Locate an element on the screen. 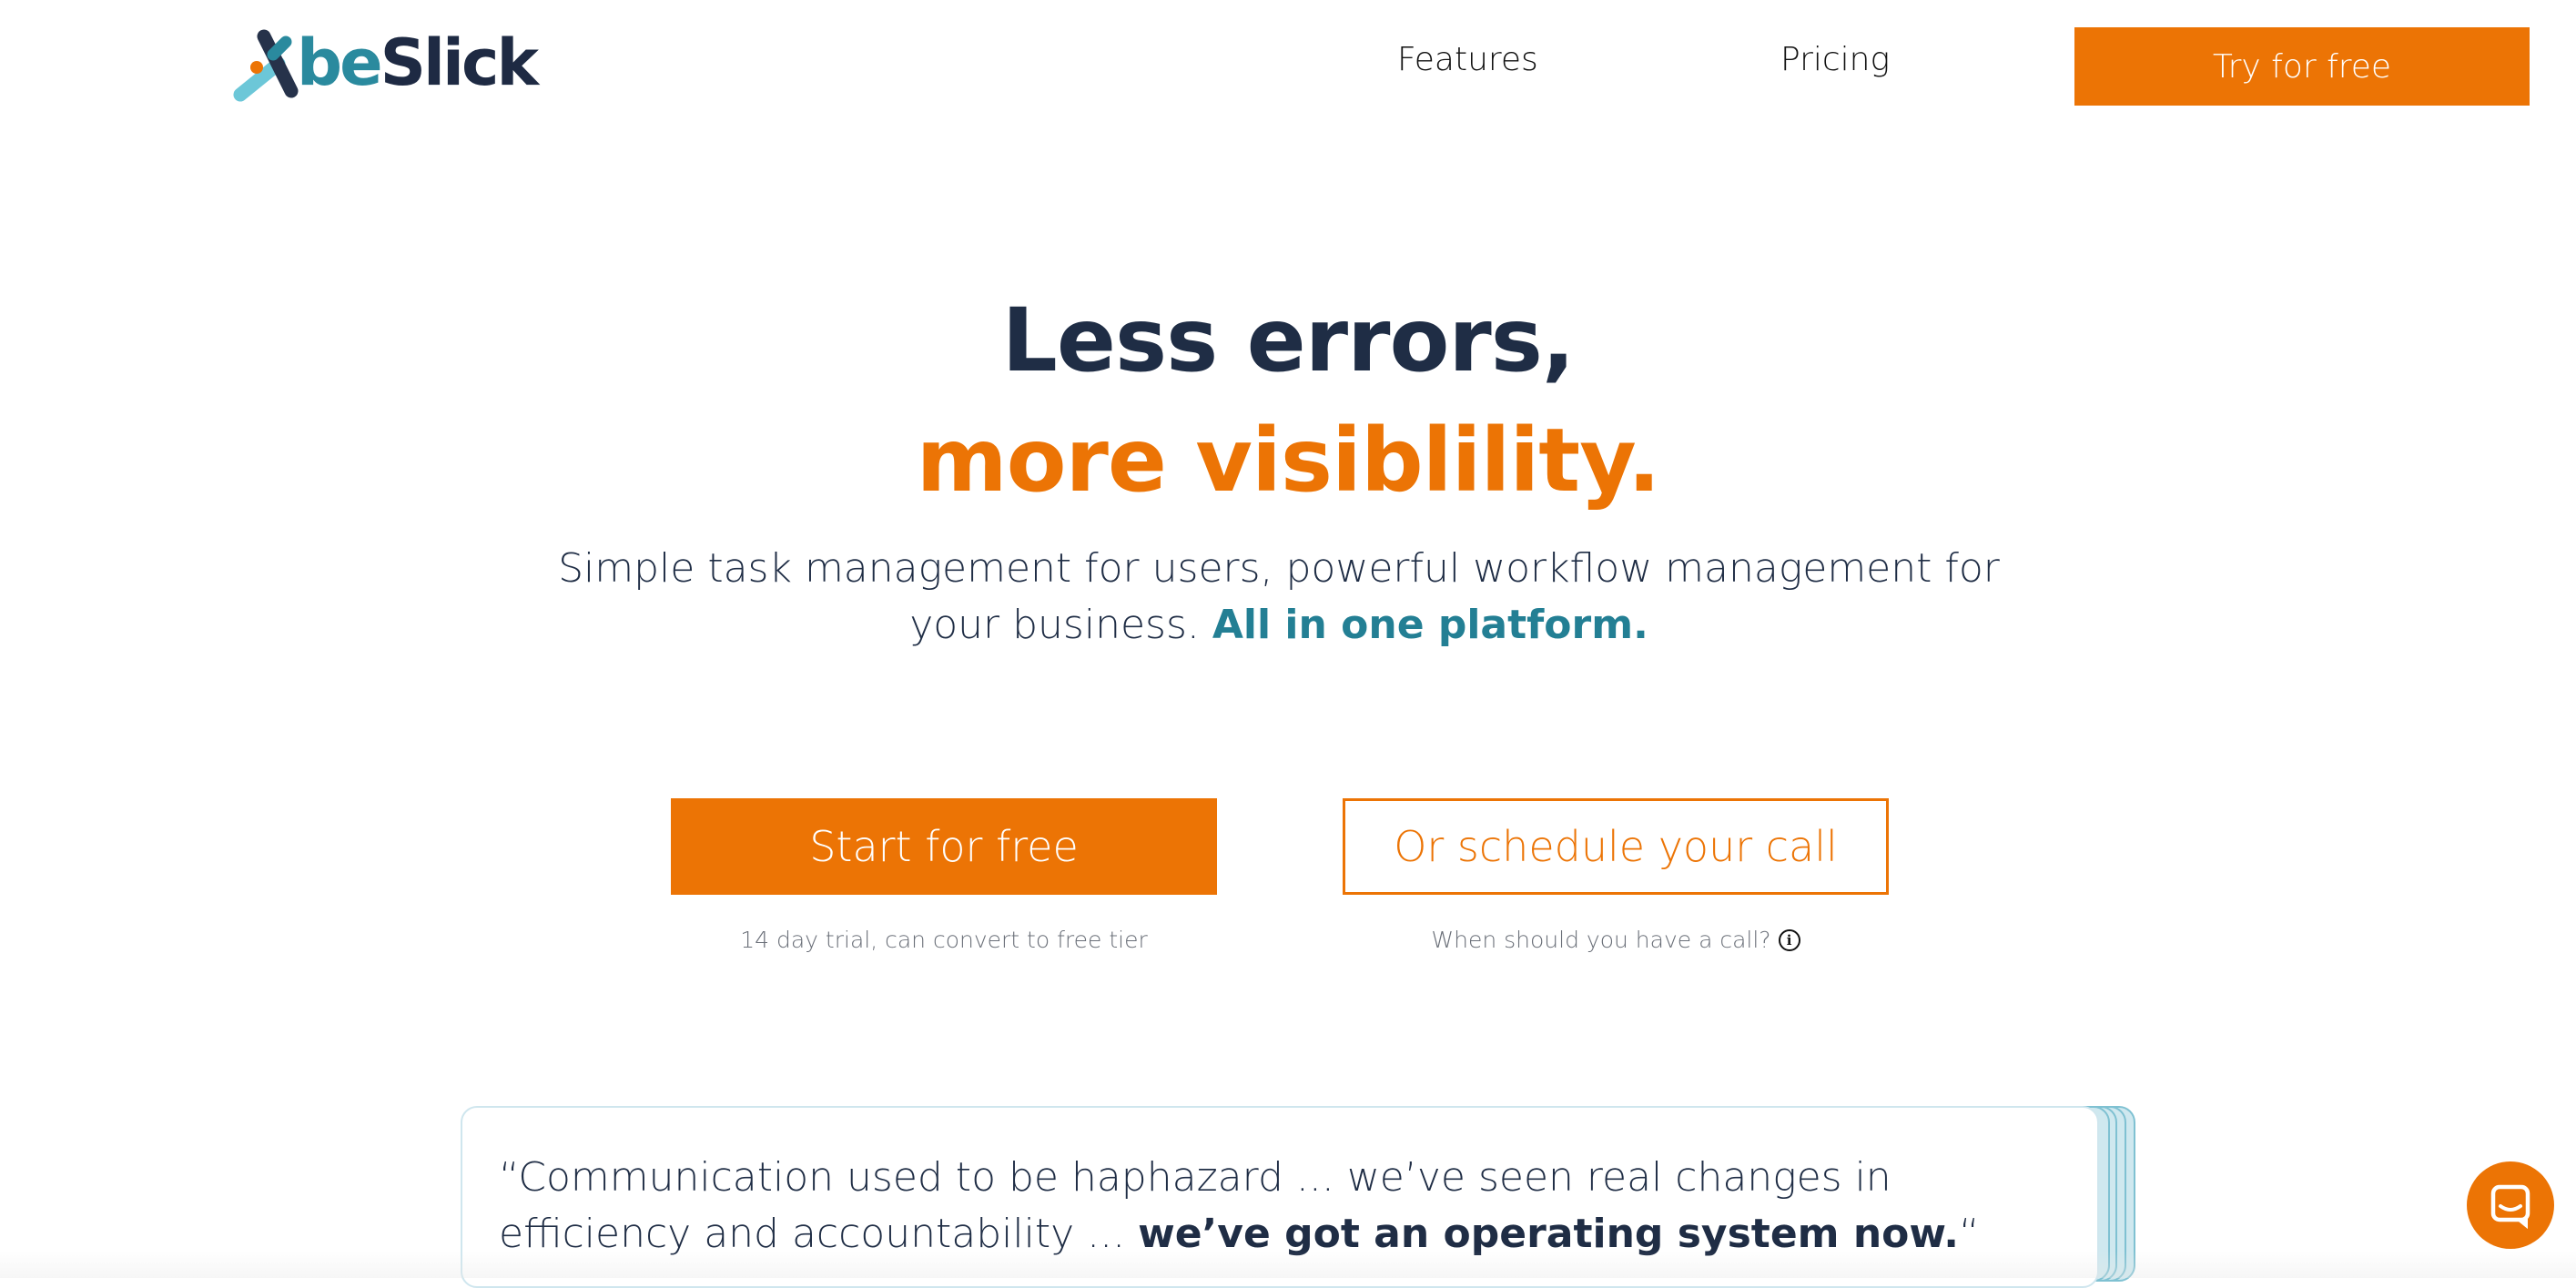 Image resolution: width=2576 pixels, height=1288 pixels. hero-title-line1: Less errors, is located at coordinates (1288, 340).